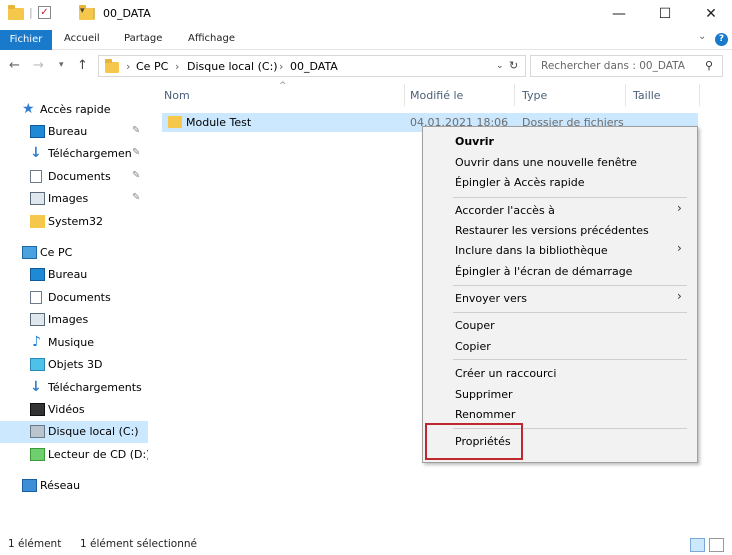 The image size is (732, 555). Describe the element at coordinates (520, 182) in the screenshot. I see `menu-item-epingler-acces-rapide: Épingler à Accès rapide` at that location.